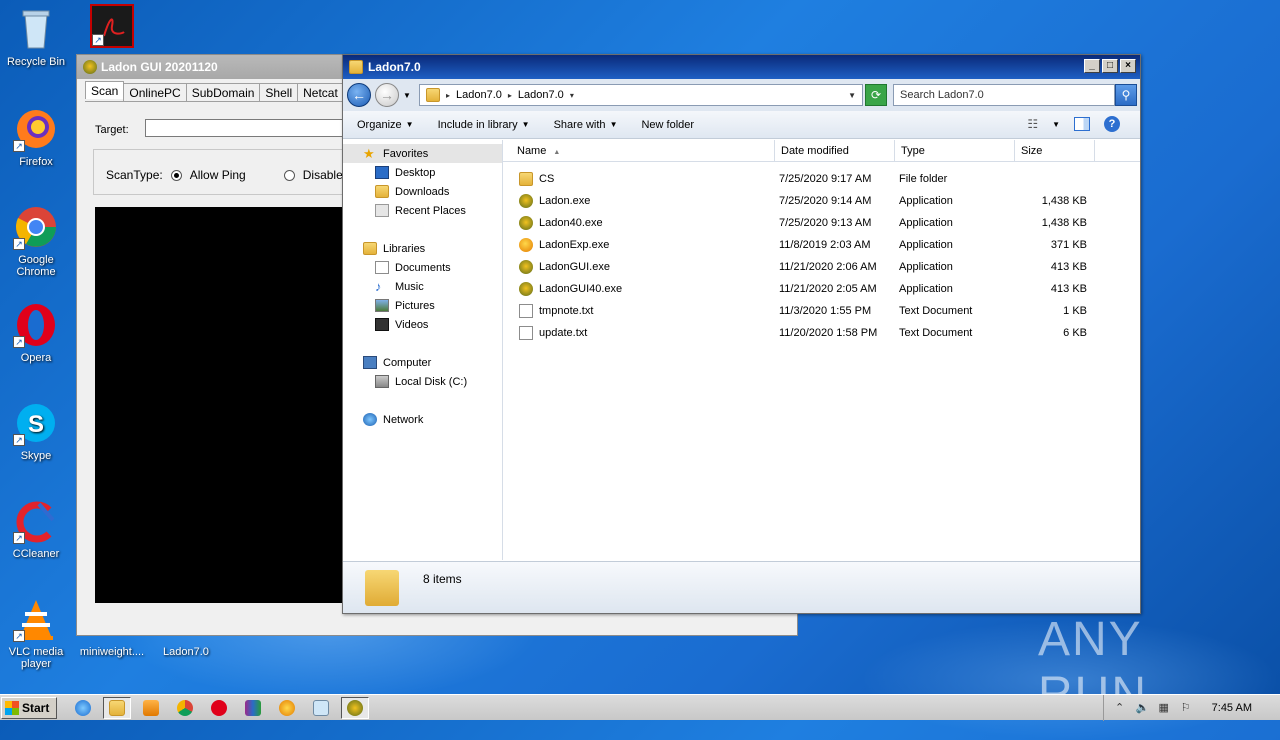 This screenshot has width=1280, height=740. Describe the element at coordinates (572, 95) in the screenshot. I see `chevron-down-icon: ▾` at that location.